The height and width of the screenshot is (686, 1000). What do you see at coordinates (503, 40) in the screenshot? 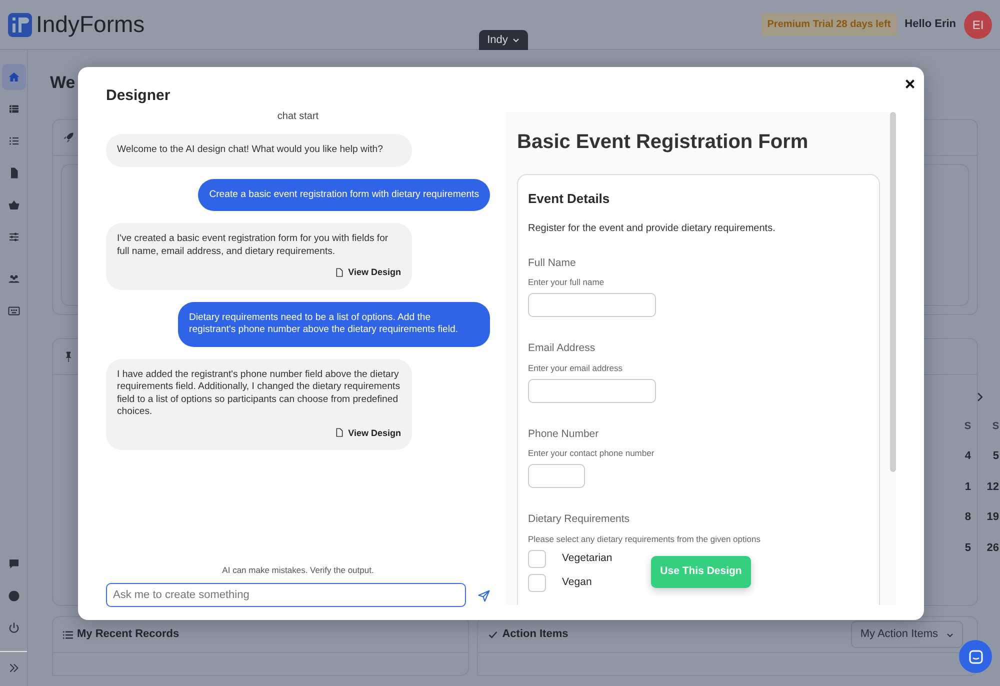
I see `workspace-tab: Indy` at bounding box center [503, 40].